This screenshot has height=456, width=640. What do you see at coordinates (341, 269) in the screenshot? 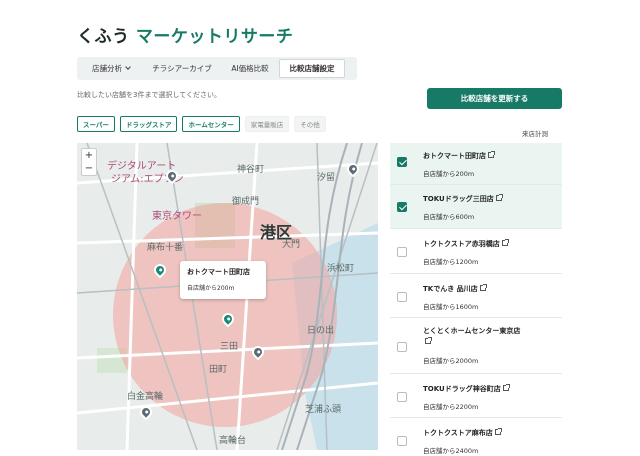
I see `map-label-hamamatsucho: 浜松町` at bounding box center [341, 269].